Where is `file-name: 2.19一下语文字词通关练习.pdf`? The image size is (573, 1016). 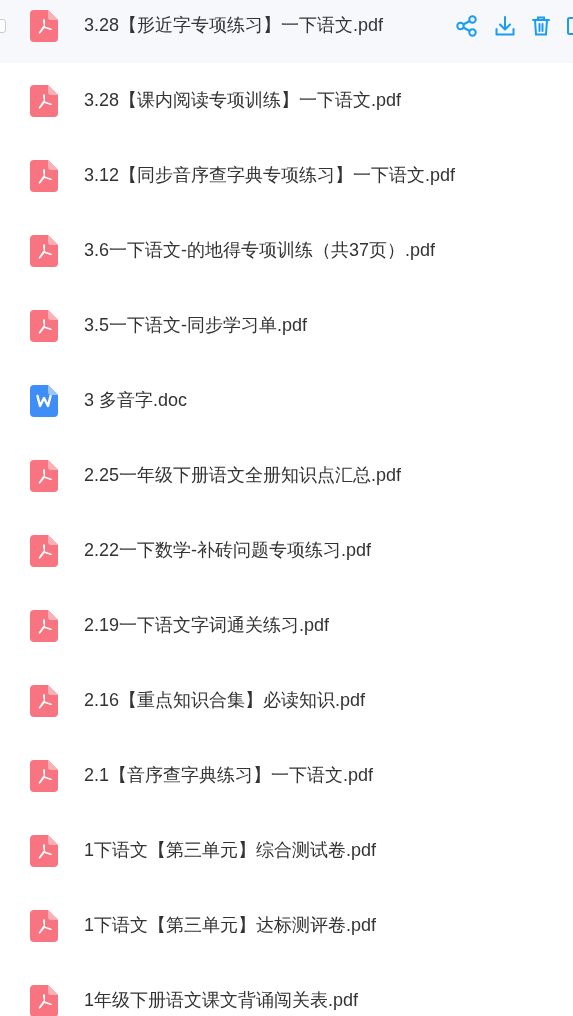 file-name: 2.19一下语文字词通关练习.pdf is located at coordinates (207, 625).